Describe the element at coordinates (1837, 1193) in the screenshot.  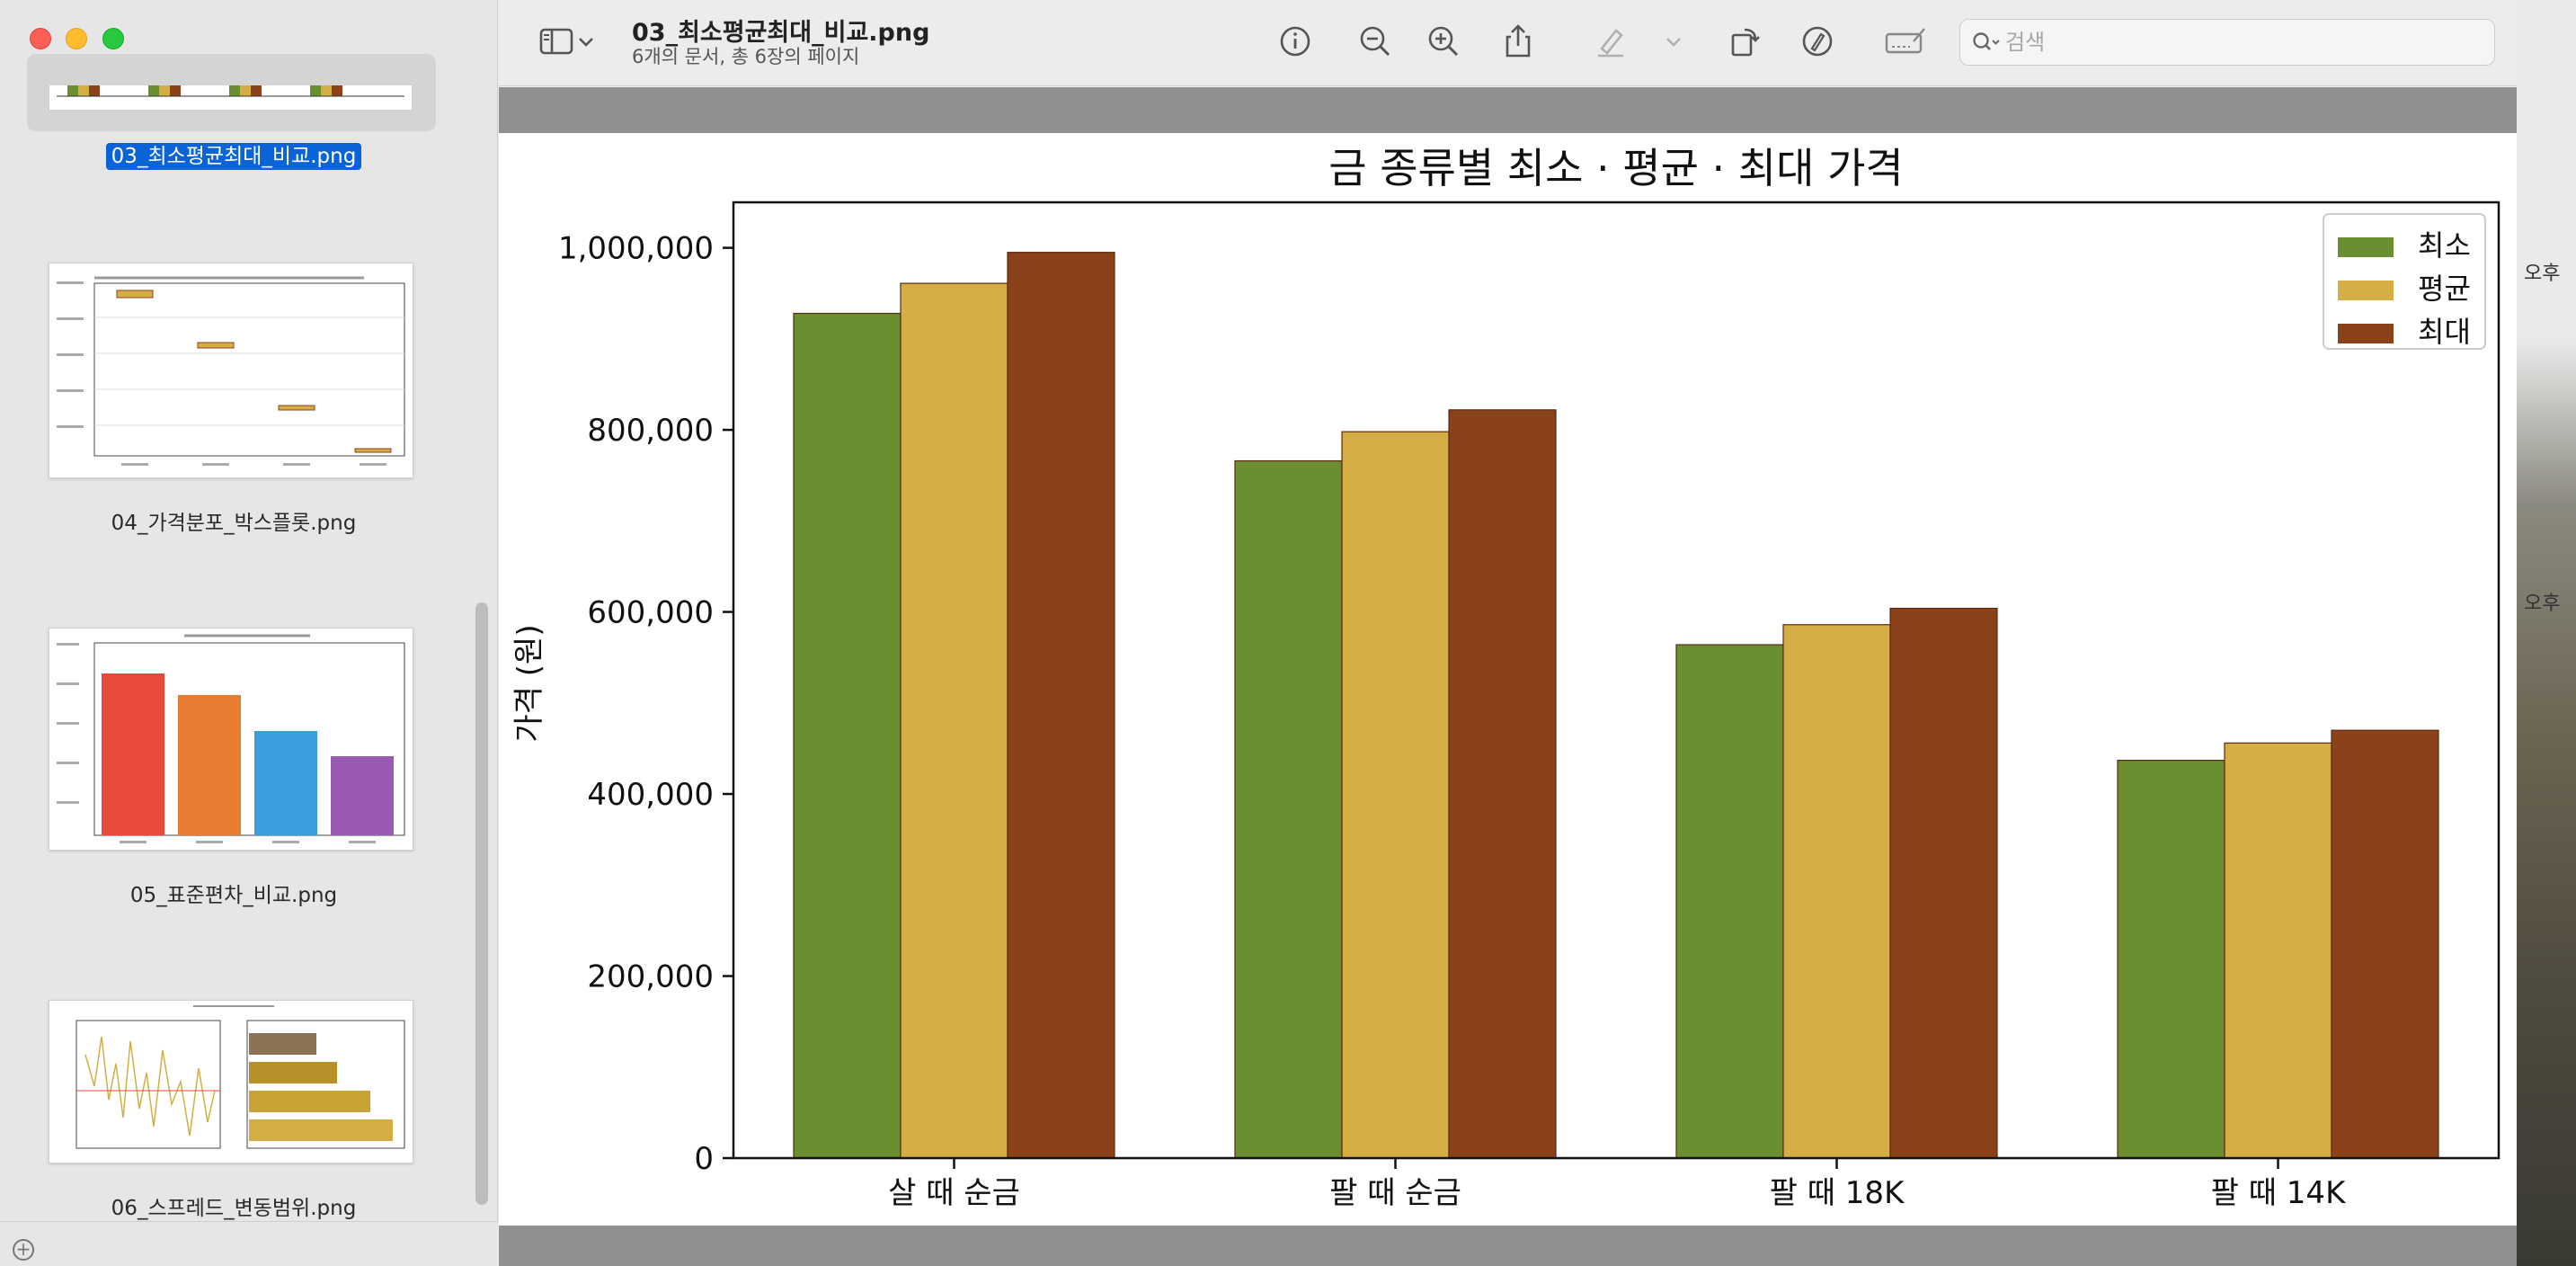
I see `x-tick-label: 팔 때 18K` at that location.